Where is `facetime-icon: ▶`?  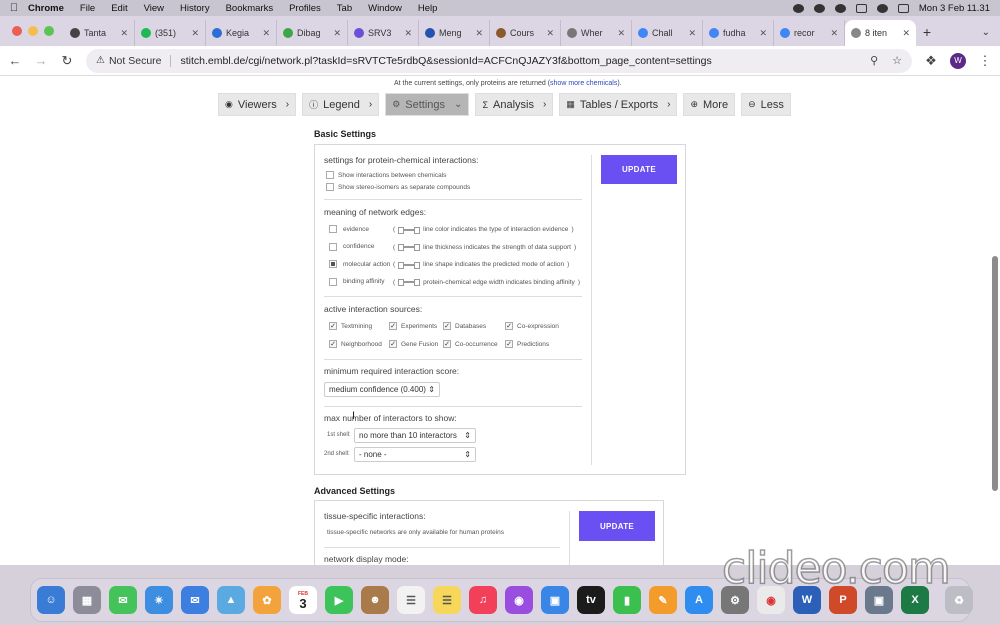
facetime-icon: ▶ is located at coordinates (339, 600).